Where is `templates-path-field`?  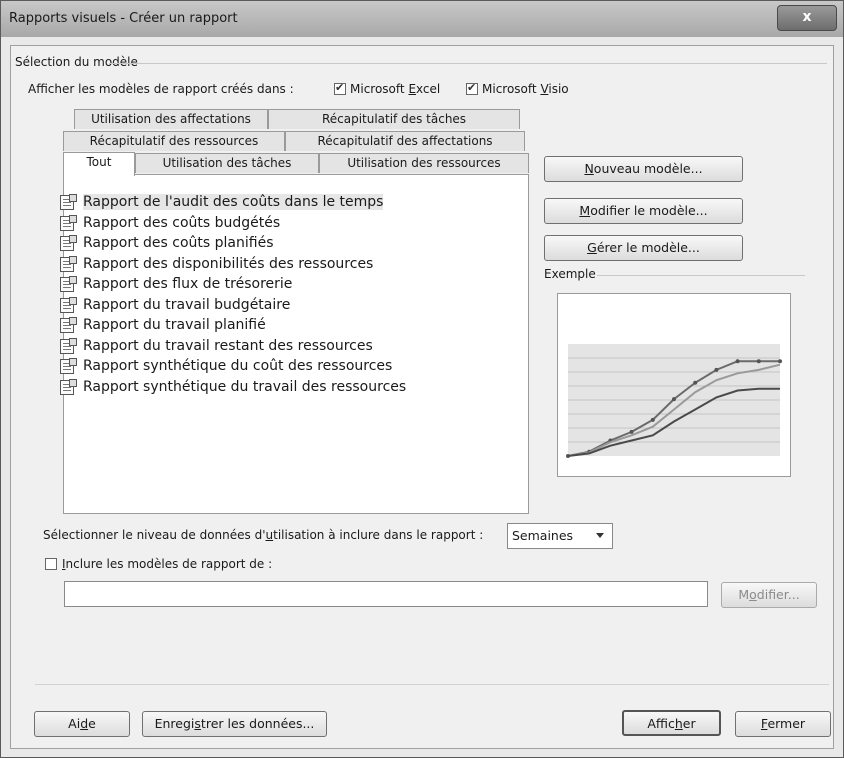
templates-path-field is located at coordinates (386, 594).